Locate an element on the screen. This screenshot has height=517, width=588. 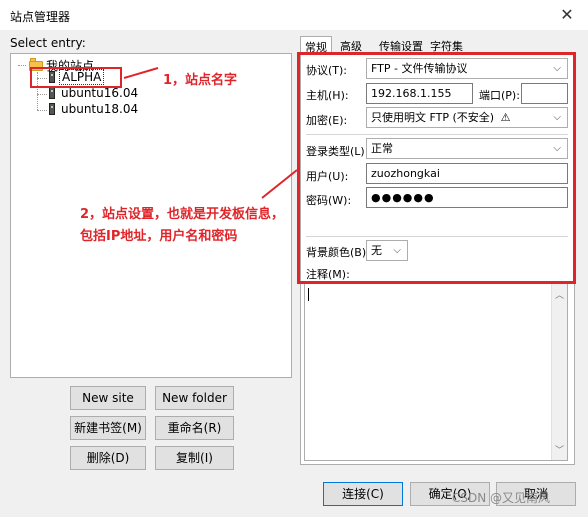
annotation-one: 1，站点名字 is located at coordinates (200, 80).